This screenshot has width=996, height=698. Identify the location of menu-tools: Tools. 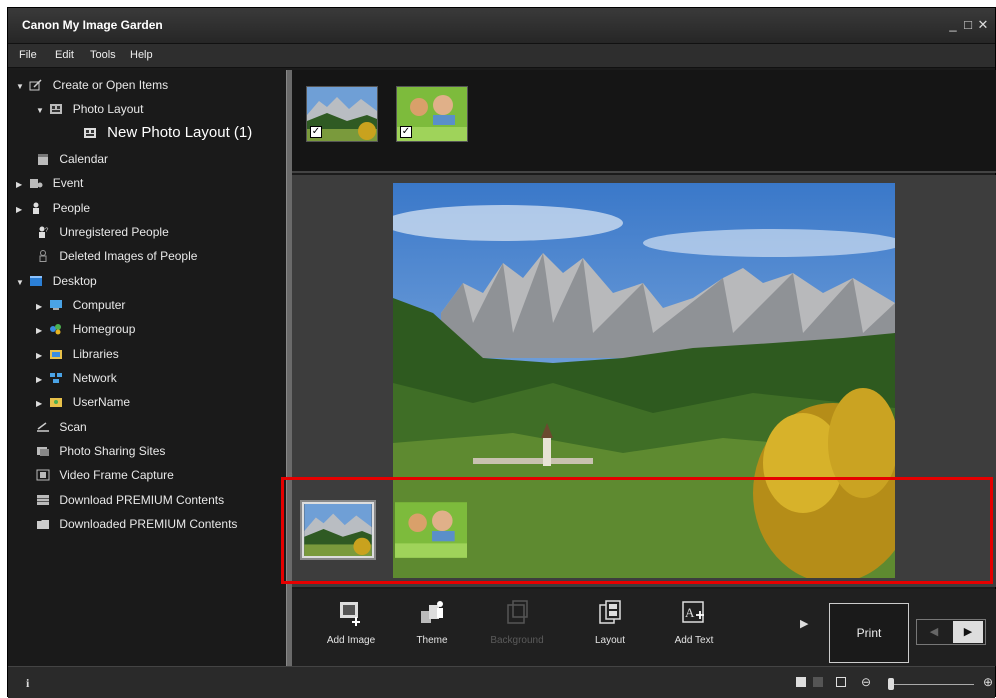
(103, 55).